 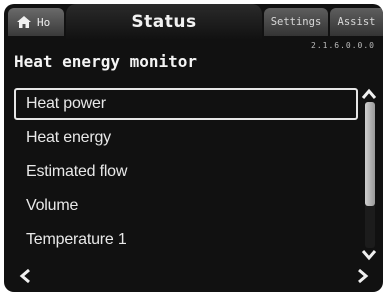 I want to click on list-item-temperature-1: Temperature 1, so click(x=186, y=240).